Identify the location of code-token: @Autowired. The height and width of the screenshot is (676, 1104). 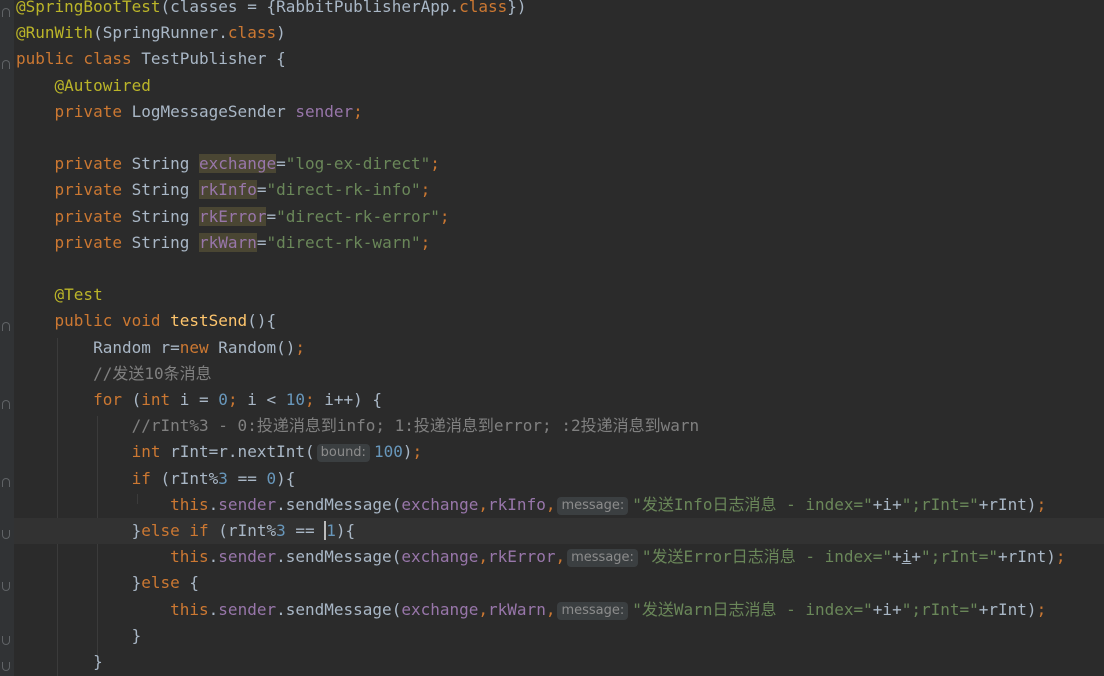
(102, 85).